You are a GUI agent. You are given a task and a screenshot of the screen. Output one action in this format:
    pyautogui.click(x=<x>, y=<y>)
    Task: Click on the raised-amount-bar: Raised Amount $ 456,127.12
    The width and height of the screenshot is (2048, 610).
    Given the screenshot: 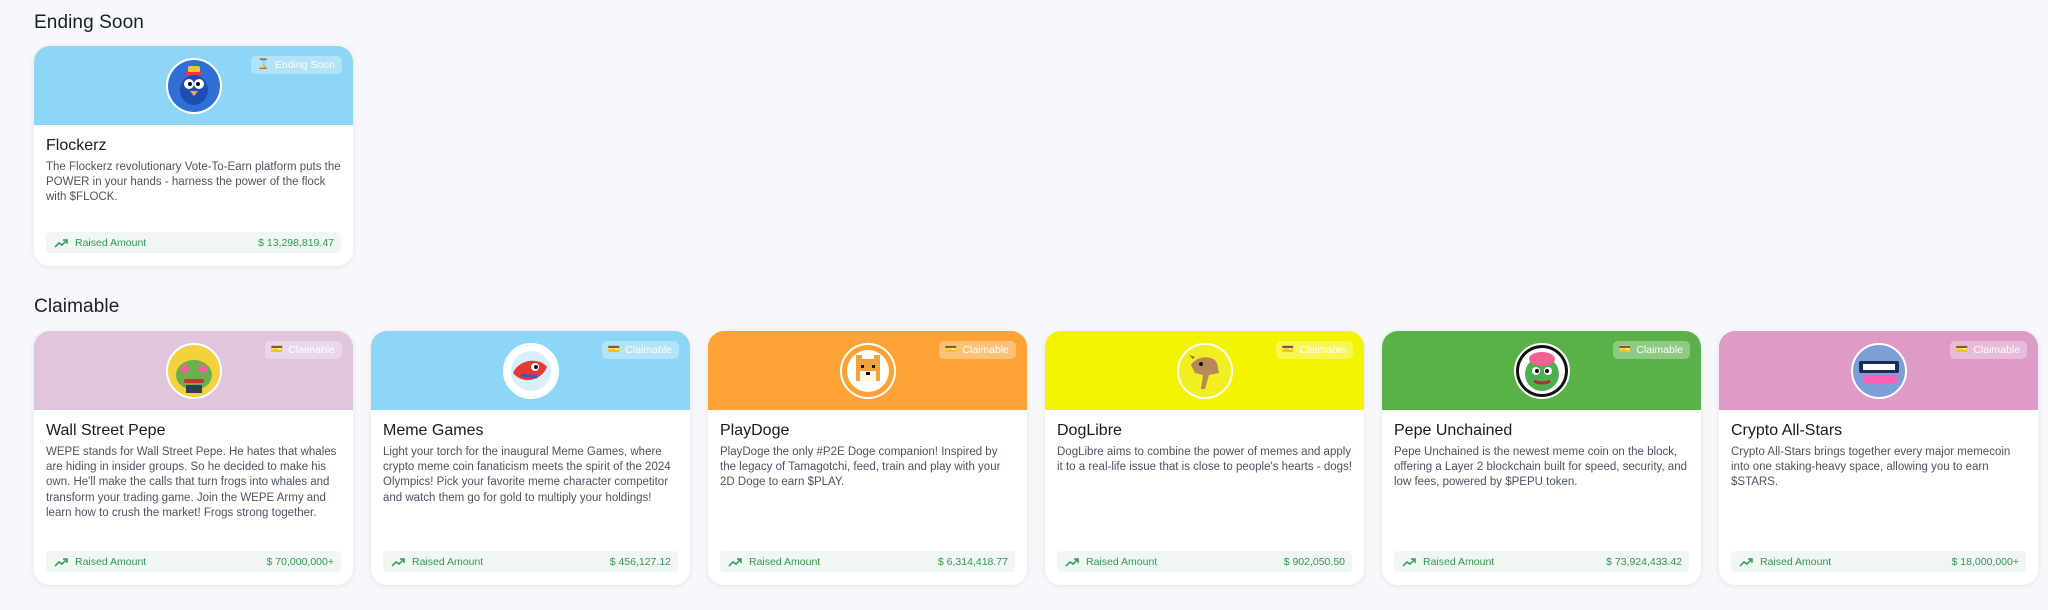 What is the action you would take?
    pyautogui.click(x=530, y=561)
    